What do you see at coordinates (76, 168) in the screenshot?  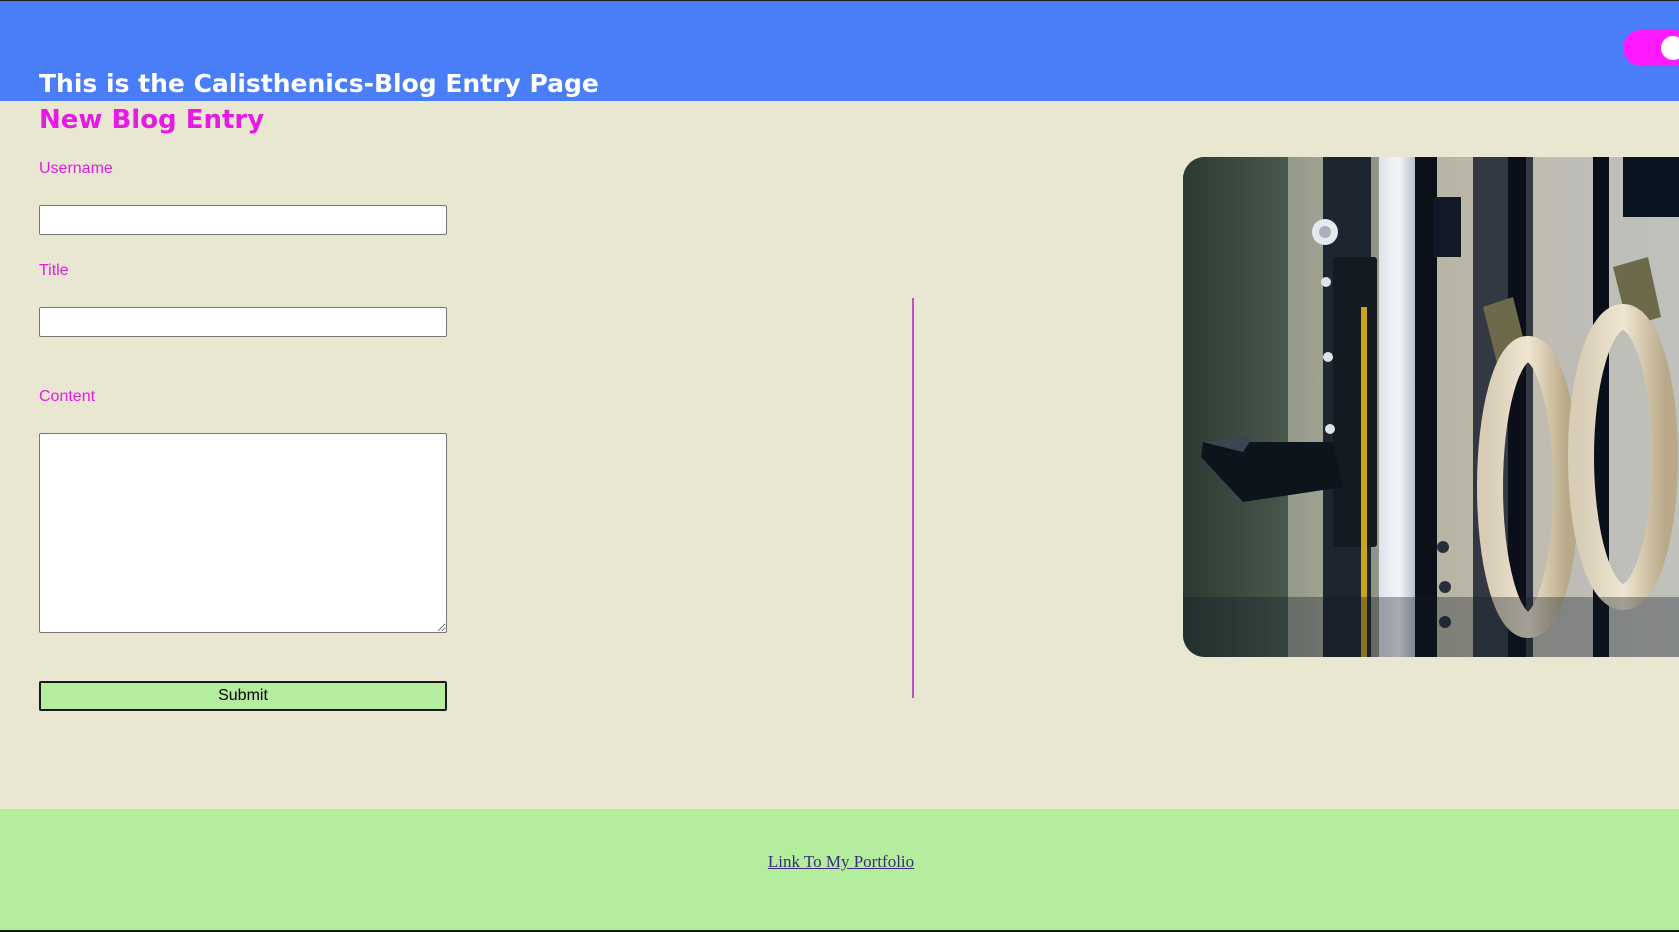 I see `username-label: Username` at bounding box center [76, 168].